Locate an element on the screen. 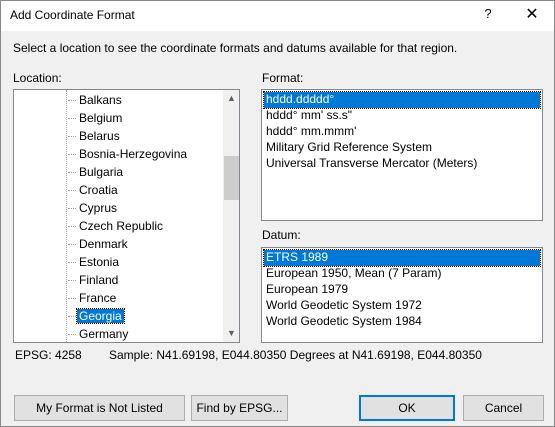  location-scrollbar: ▲ ▼ is located at coordinates (231, 216).